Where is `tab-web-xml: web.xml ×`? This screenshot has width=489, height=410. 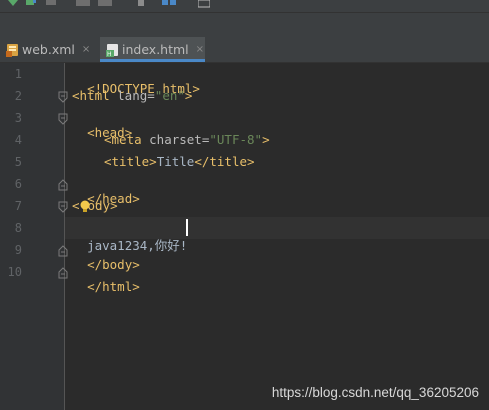
tab-web-xml: web.xml × is located at coordinates (51, 49).